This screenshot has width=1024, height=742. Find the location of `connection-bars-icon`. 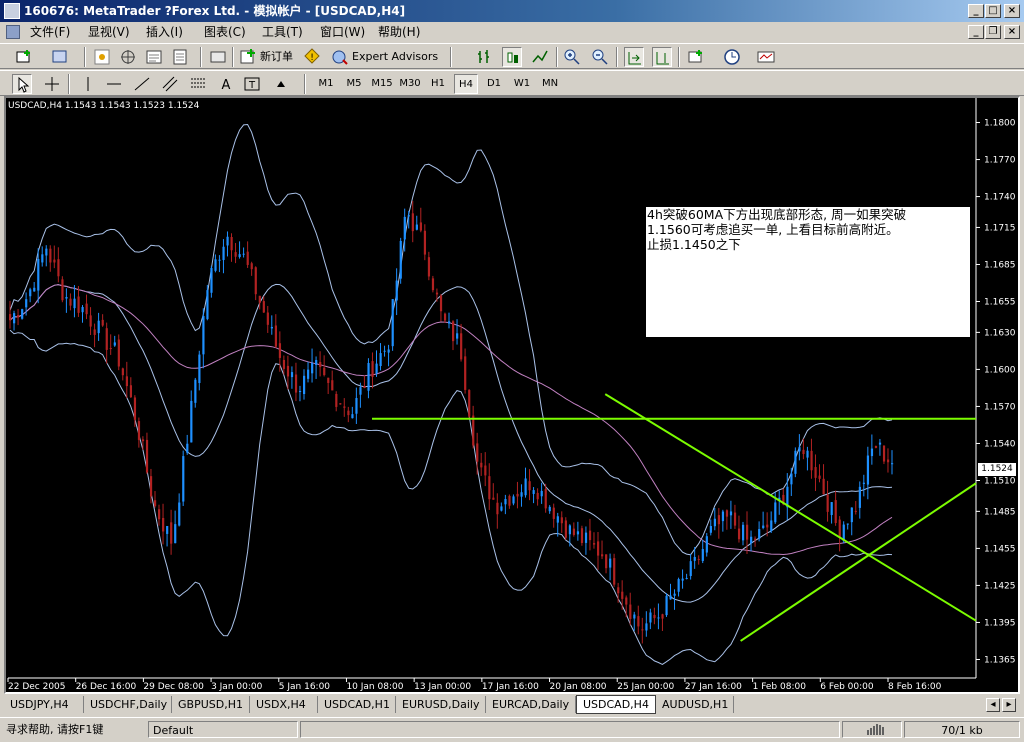

connection-bars-icon is located at coordinates (872, 729).